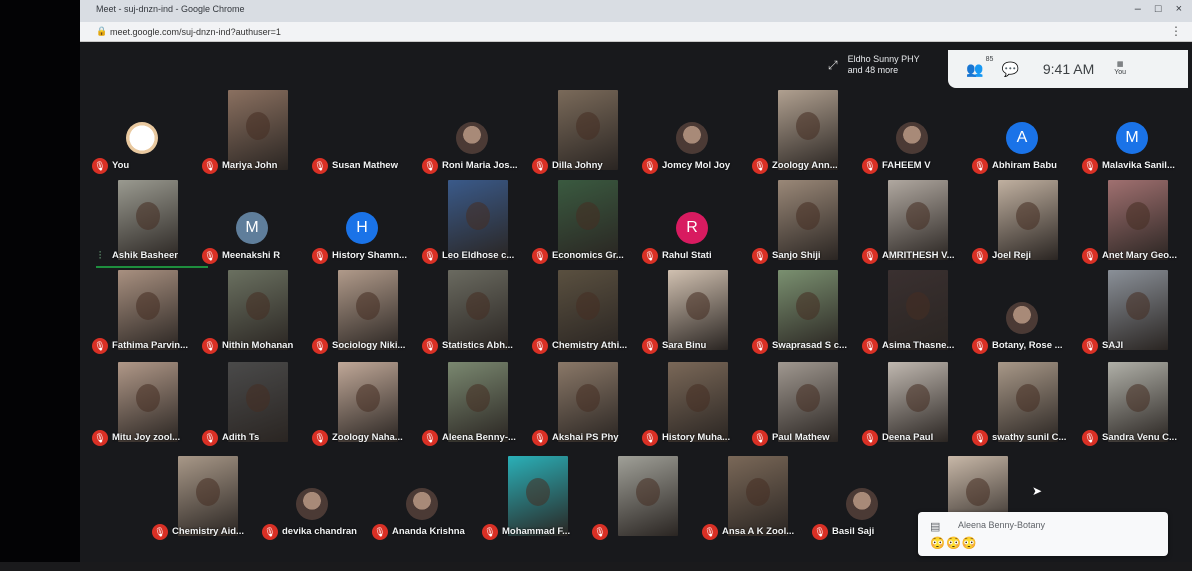  I want to click on participant-tile: 🎙 Sanjo Shiji, so click(802, 224).